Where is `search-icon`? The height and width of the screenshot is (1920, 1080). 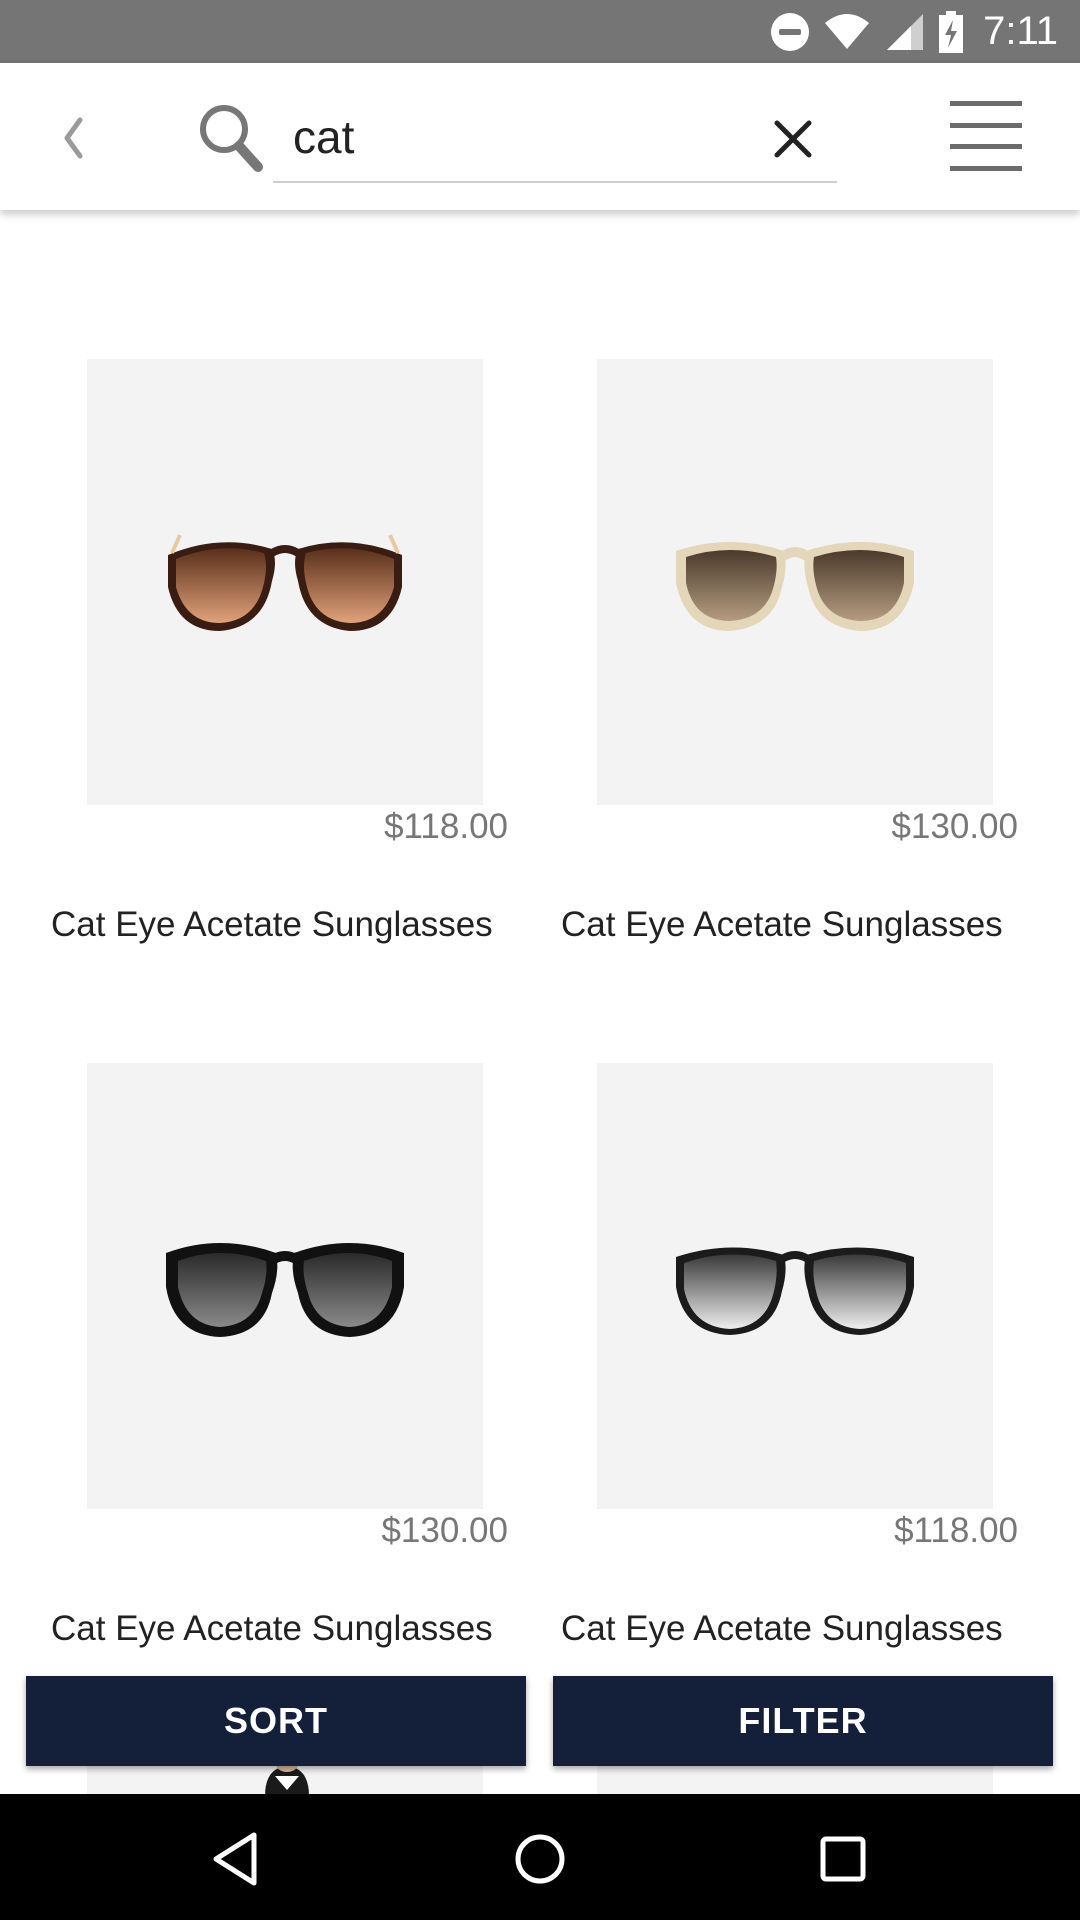
search-icon is located at coordinates (231, 138).